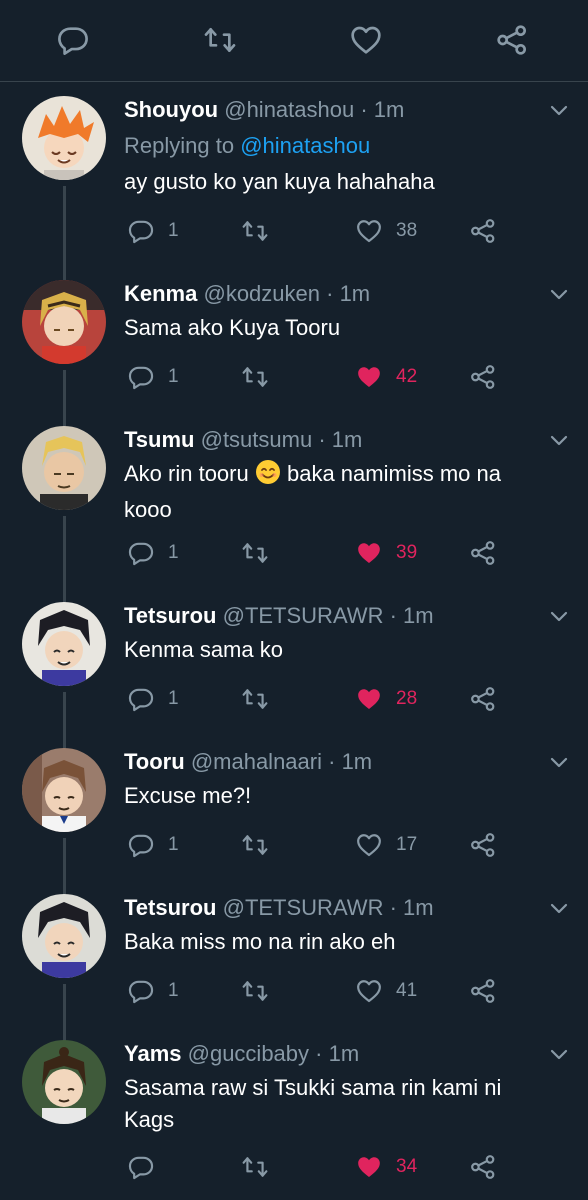 This screenshot has width=588, height=1200. I want to click on tweet-header: Tsumu @tsutsumu · 1m, so click(243, 440).